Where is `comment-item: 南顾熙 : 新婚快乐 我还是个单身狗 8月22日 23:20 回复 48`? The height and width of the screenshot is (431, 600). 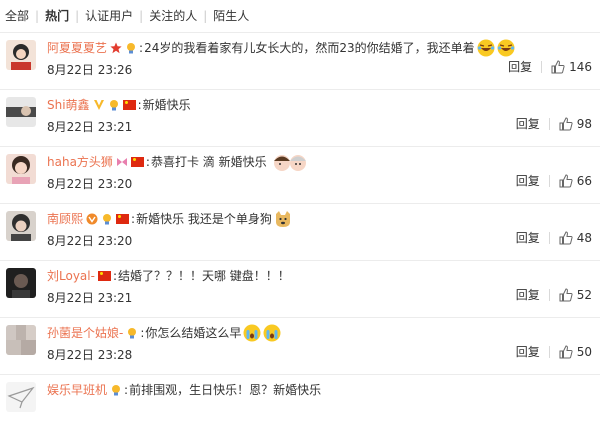
comment-item: 南顾熙 : 新婚快乐 我还是个单身狗 8月22日 23:20 回复 48 is located at coordinates (300, 231).